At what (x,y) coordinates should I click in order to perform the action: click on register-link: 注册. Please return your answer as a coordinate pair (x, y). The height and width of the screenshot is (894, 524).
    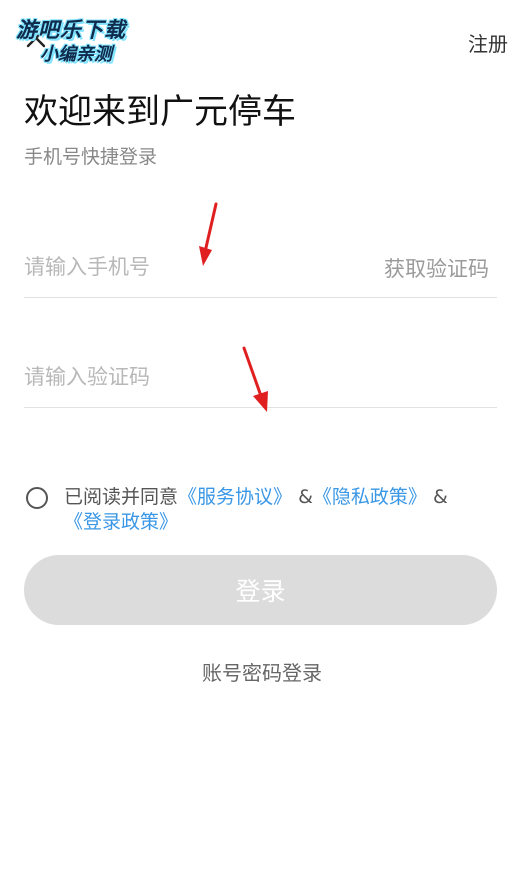
    Looking at the image, I should click on (488, 42).